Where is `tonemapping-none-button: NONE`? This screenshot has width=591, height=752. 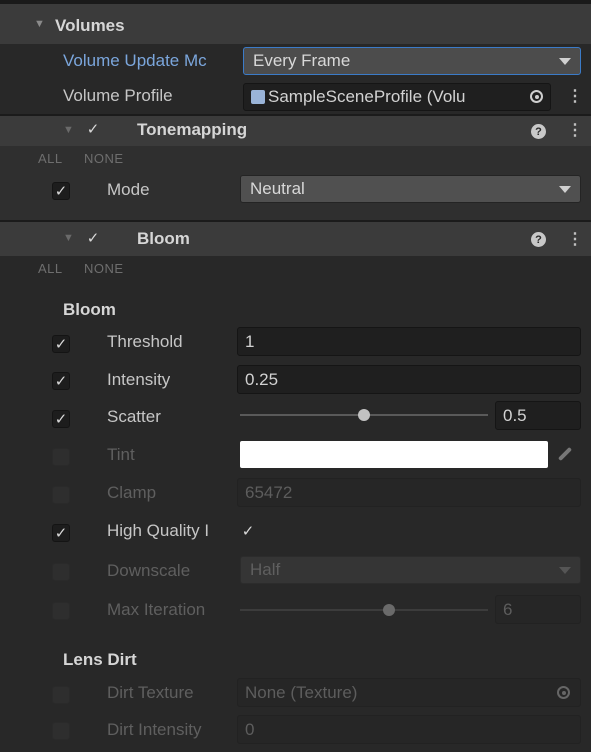 tonemapping-none-button: NONE is located at coordinates (104, 158).